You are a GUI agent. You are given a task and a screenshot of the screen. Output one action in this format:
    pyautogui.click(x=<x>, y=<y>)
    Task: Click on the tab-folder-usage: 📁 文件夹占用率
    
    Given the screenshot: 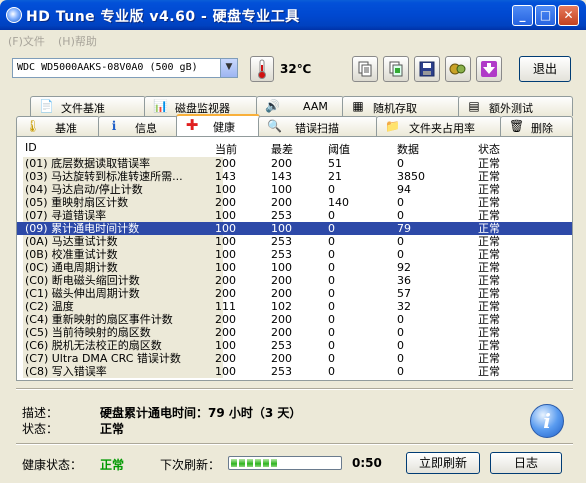 What is the action you would take?
    pyautogui.click(x=439, y=126)
    